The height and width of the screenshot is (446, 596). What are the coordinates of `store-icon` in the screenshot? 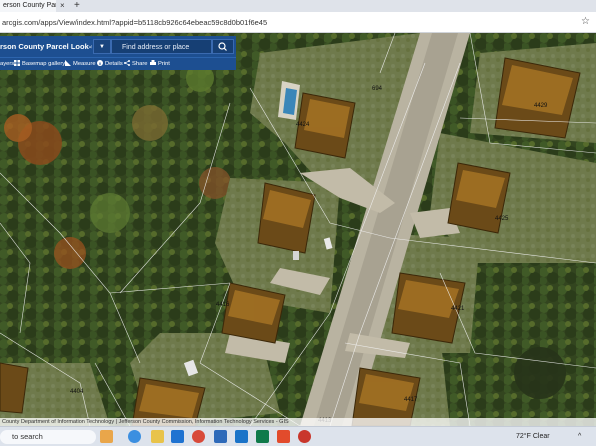 It's located at (177, 436).